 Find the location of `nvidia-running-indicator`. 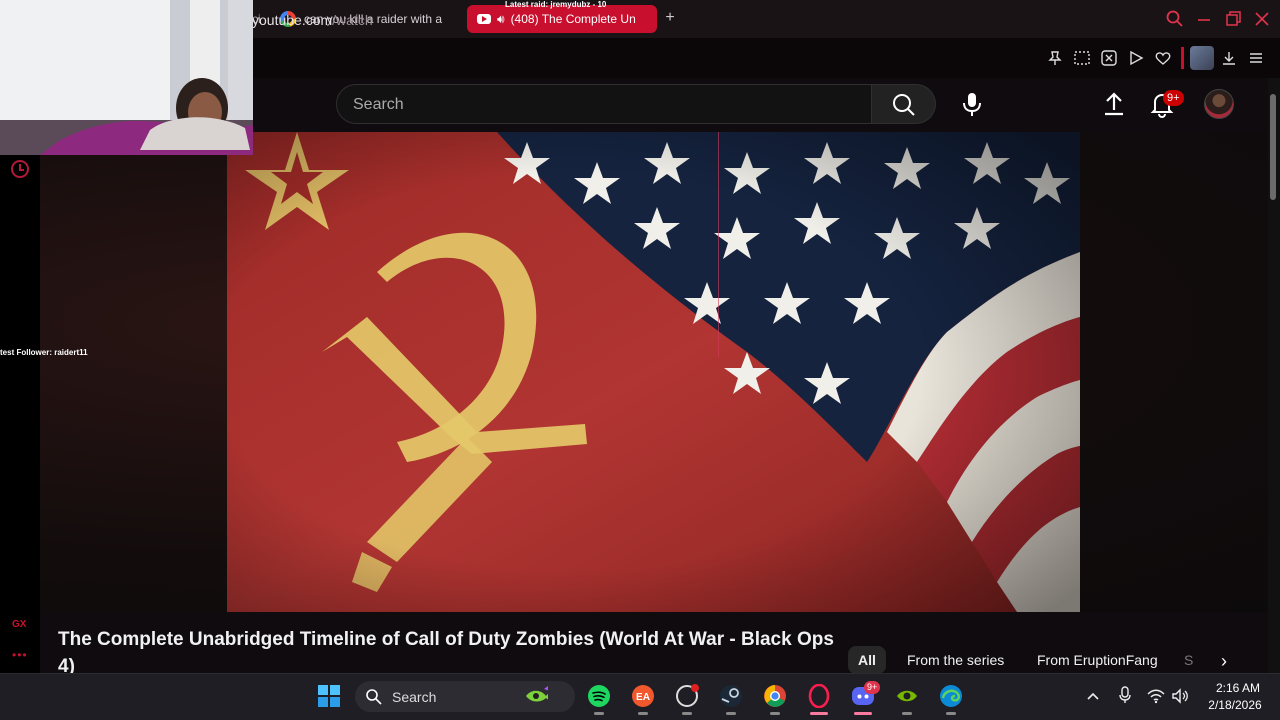

nvidia-running-indicator is located at coordinates (907, 713).